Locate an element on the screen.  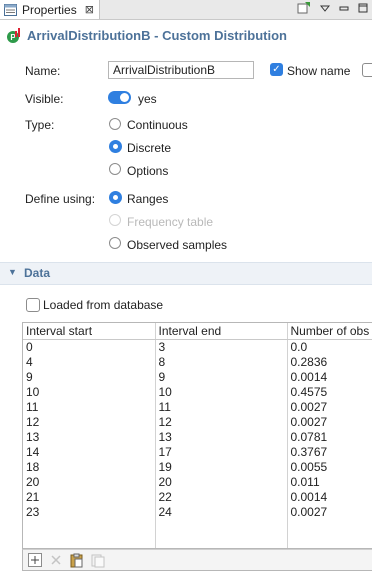
table-row: 10 10 0.4575 is located at coordinates (197, 392).